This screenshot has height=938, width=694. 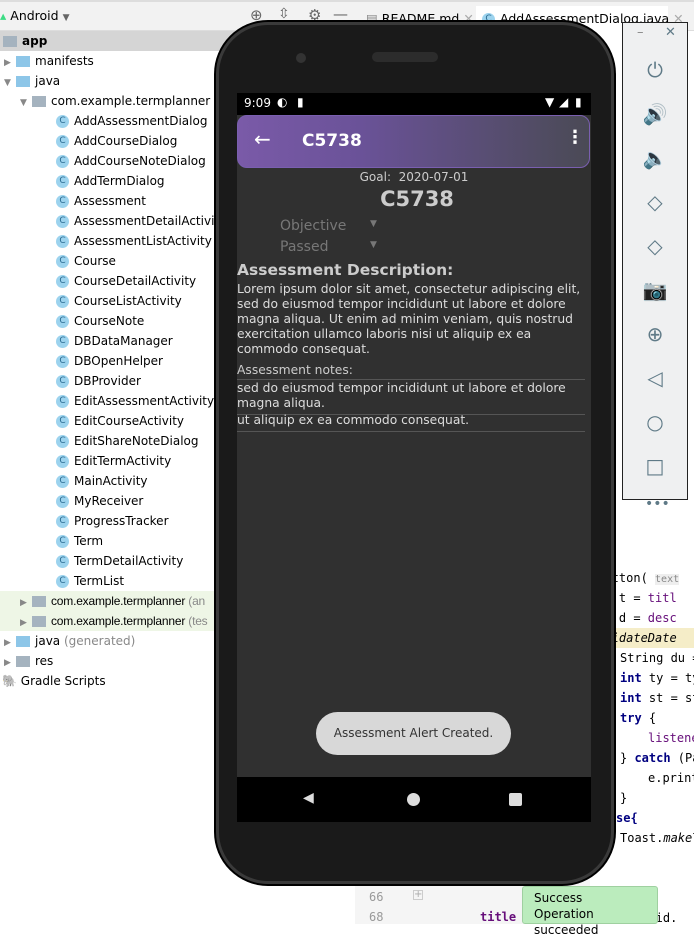 What do you see at coordinates (144, 401) in the screenshot?
I see `tree-label: EditAssessmentActivity` at bounding box center [144, 401].